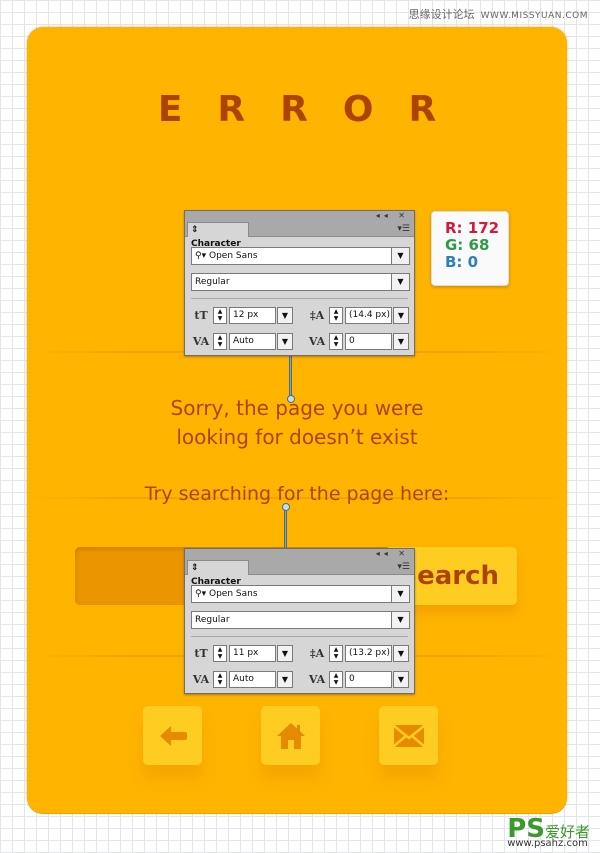  Describe the element at coordinates (359, 315) in the screenshot. I see `leading-control: ‡A ▲ ▼ (14.4 px) ▼` at that location.